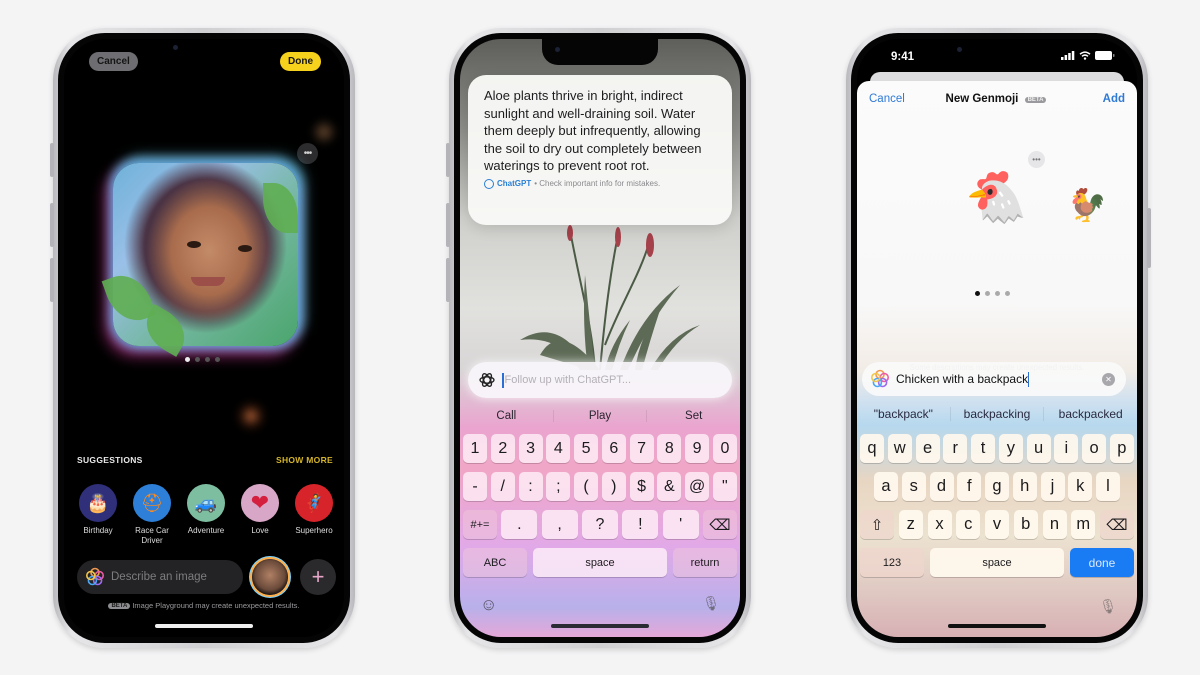  Describe the element at coordinates (448, 225) in the screenshot. I see `side-button` at that location.